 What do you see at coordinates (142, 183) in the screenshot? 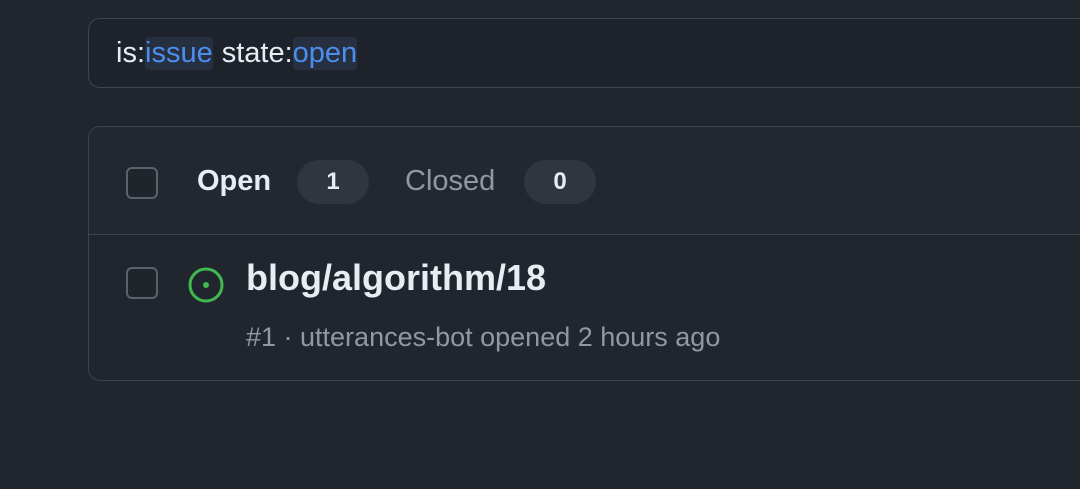
I see `select-all-checkbox` at bounding box center [142, 183].